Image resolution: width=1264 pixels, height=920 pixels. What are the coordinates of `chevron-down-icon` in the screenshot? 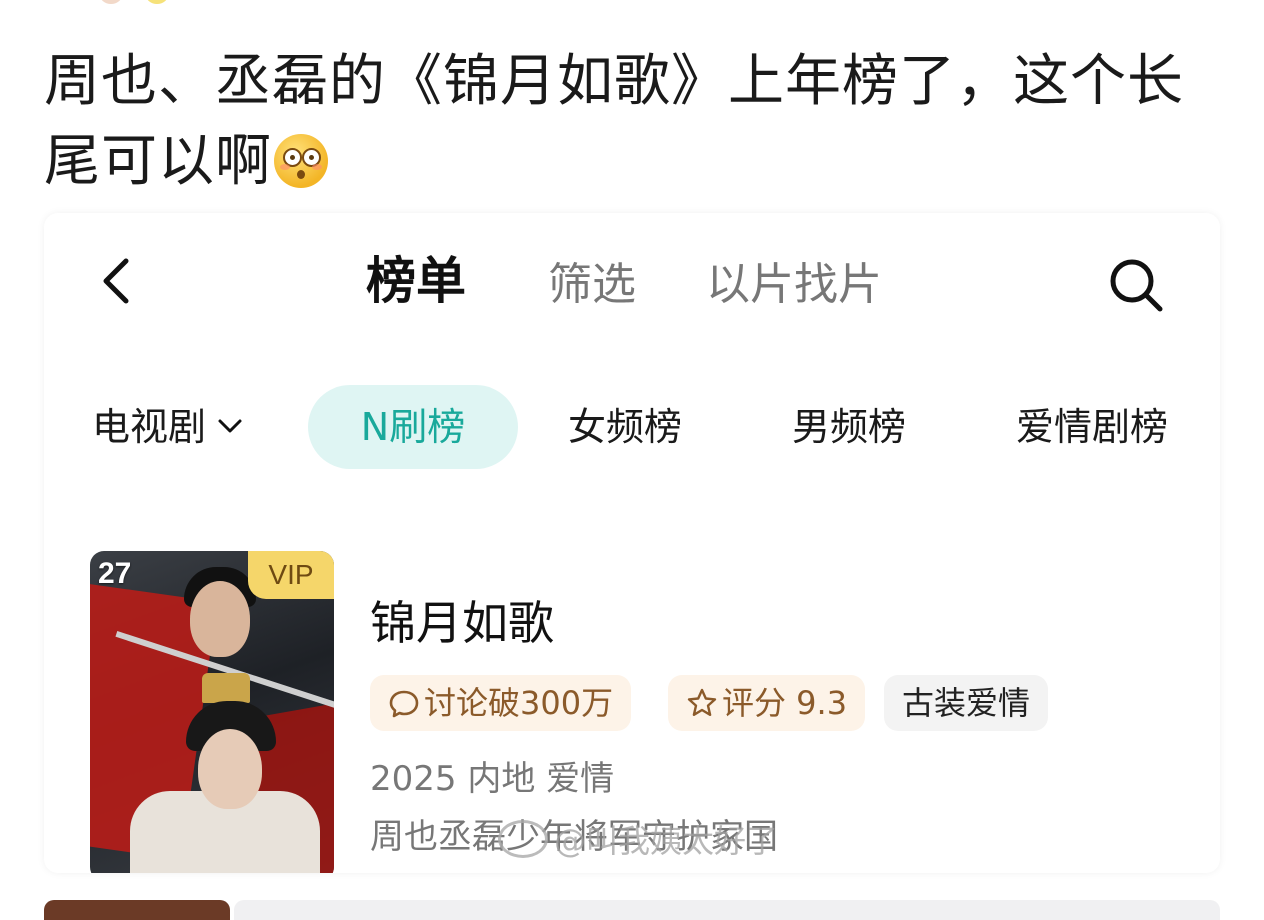 It's located at (230, 426).